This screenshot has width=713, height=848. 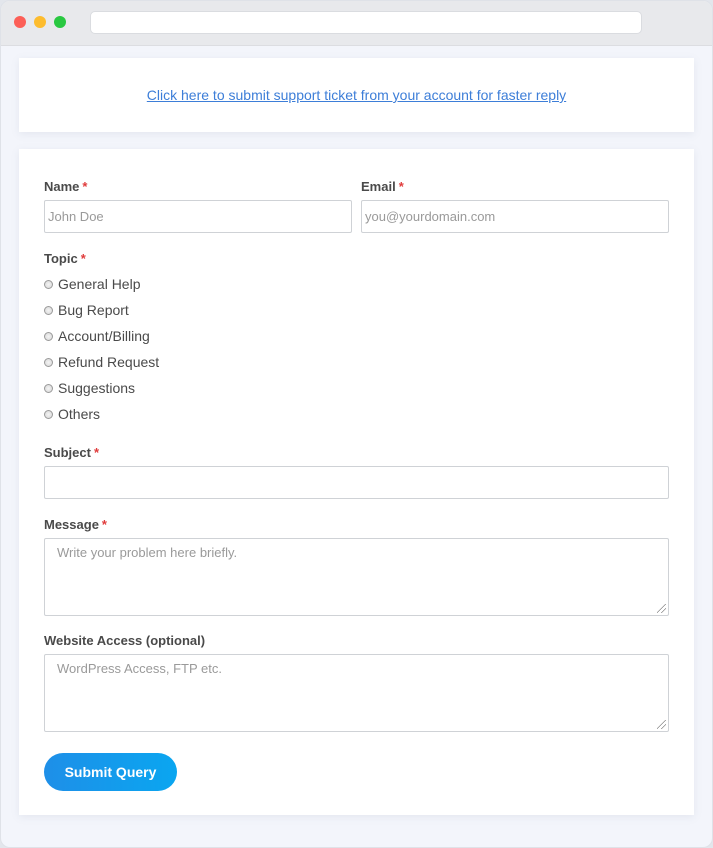 What do you see at coordinates (99, 284) in the screenshot?
I see `topic-option-label: General Help` at bounding box center [99, 284].